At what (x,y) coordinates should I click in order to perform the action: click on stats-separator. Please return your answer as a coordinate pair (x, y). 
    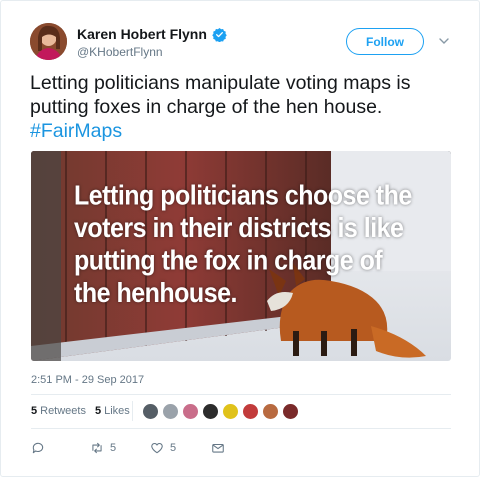
    Looking at the image, I should click on (132, 411).